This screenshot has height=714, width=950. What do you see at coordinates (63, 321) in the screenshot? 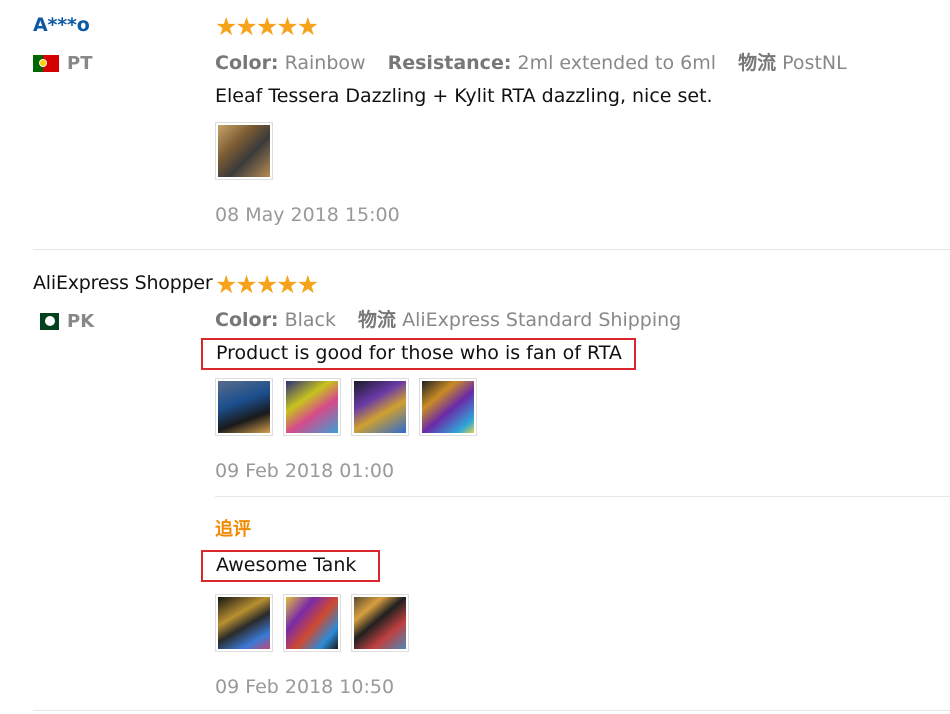
I see `reviewer-country: PK` at bounding box center [63, 321].